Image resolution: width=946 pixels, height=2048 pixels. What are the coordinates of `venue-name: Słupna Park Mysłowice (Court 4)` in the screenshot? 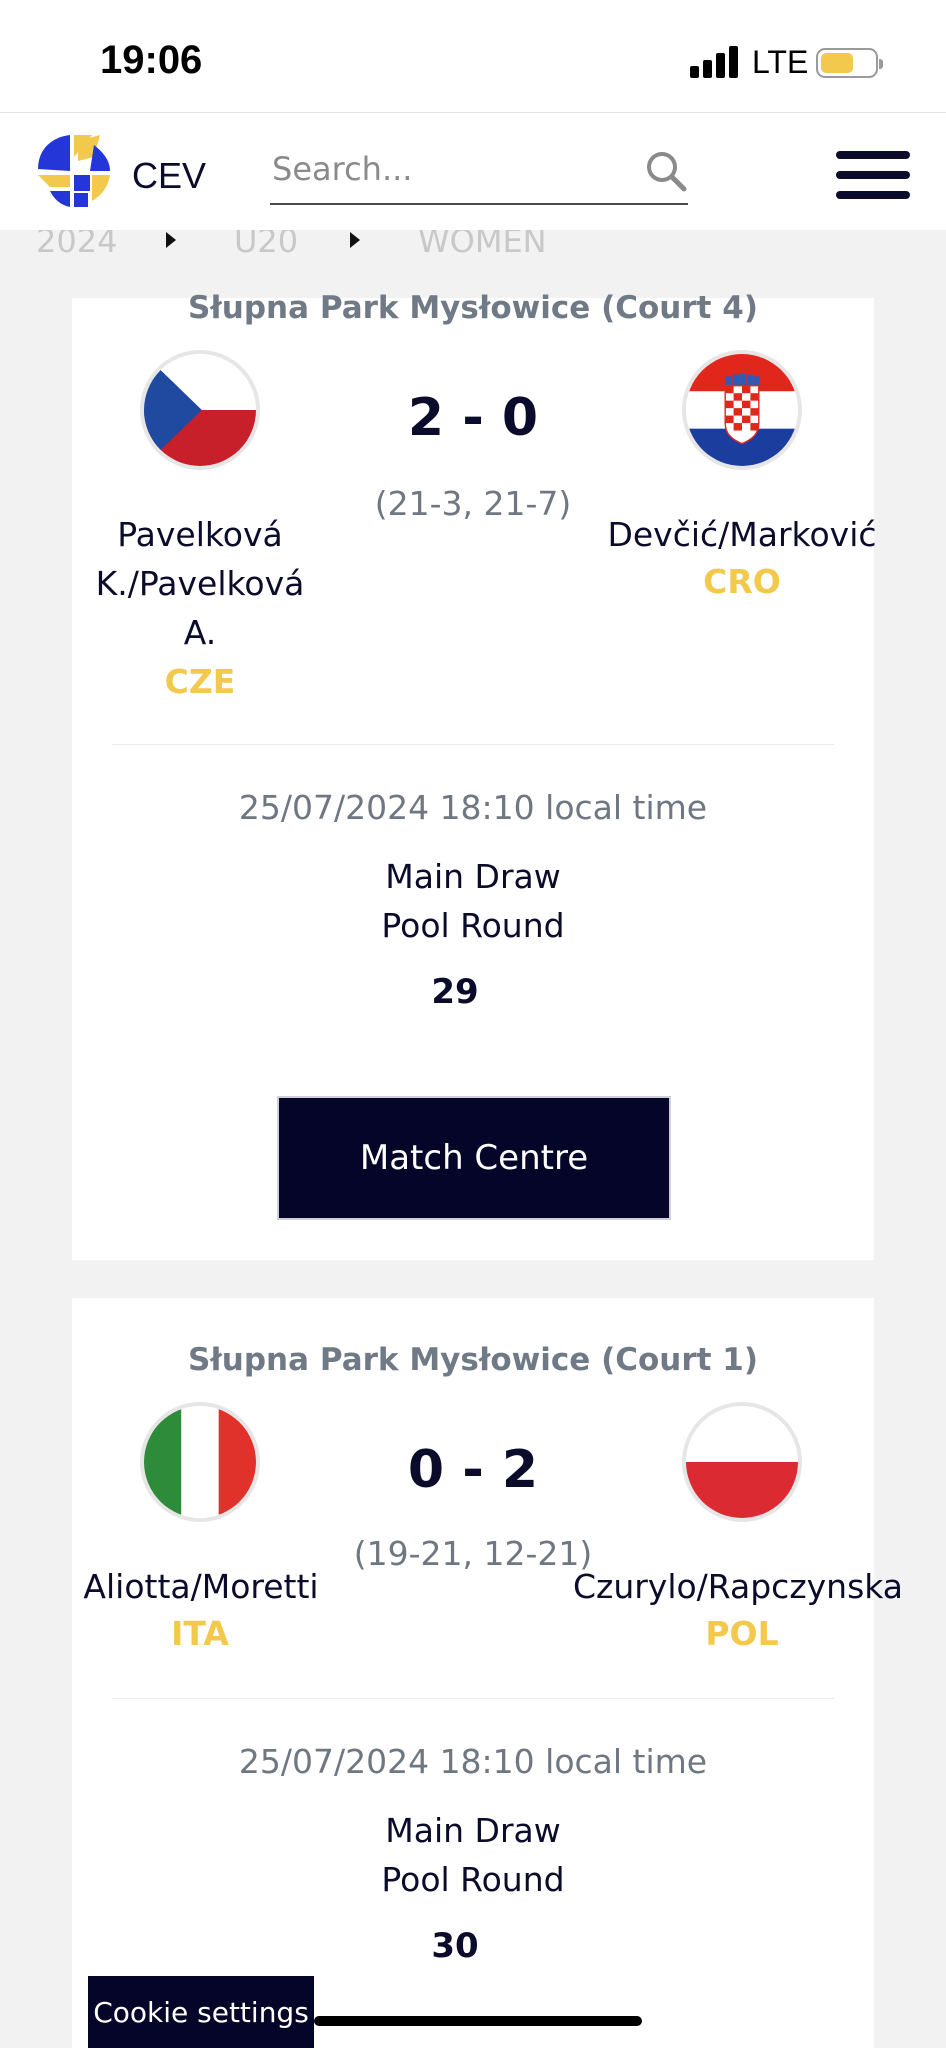 It's located at (473, 308).